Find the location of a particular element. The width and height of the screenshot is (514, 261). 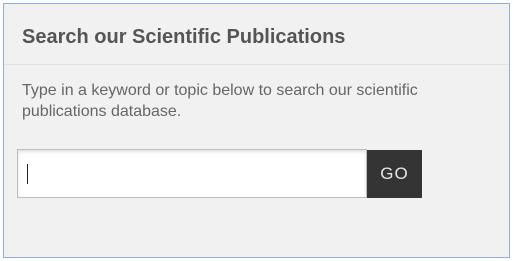

search-input is located at coordinates (192, 173).